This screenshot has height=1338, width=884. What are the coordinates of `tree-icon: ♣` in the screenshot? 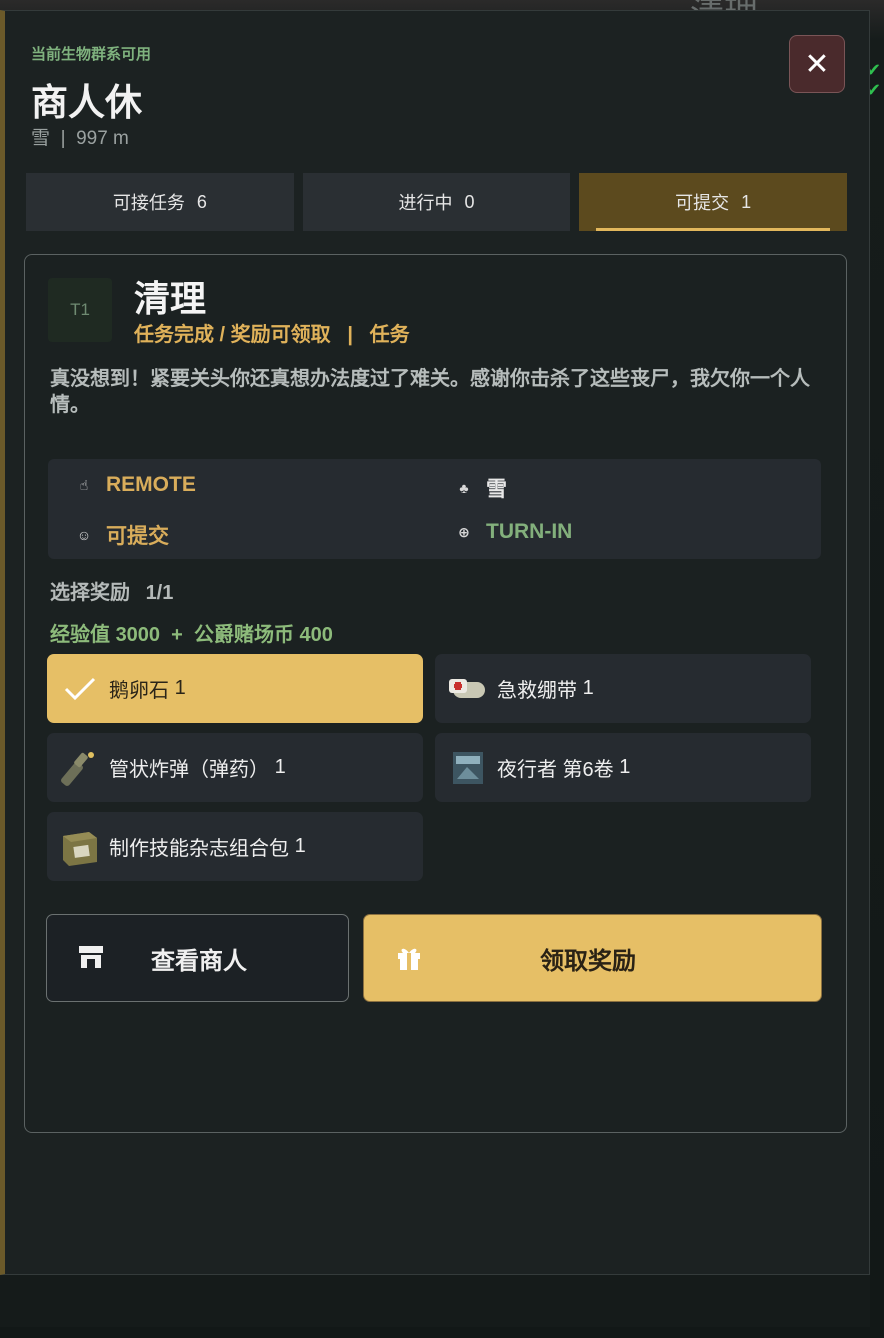 It's located at (464, 488).